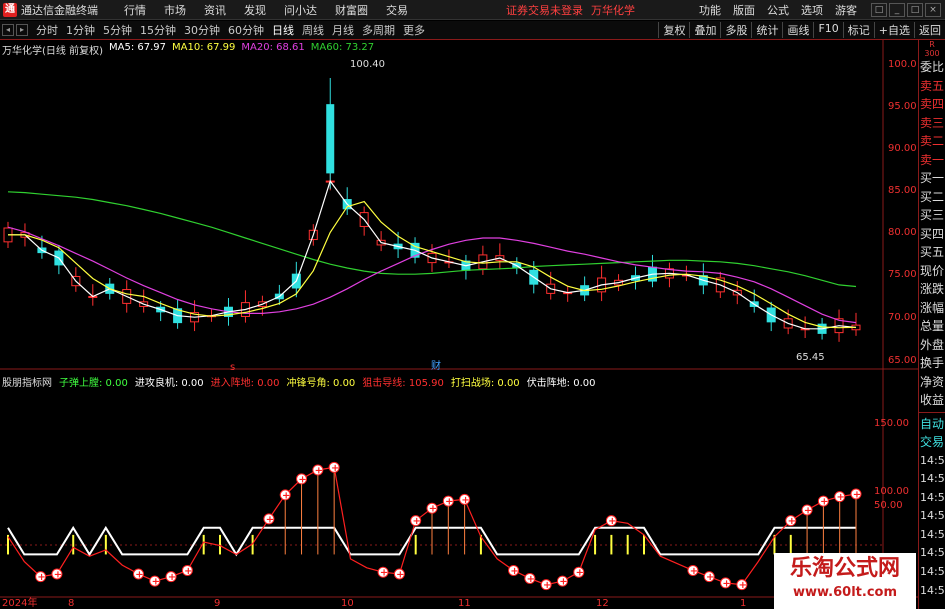 Image resolution: width=945 pixels, height=609 pixels. I want to click on app-logo-icon: 通, so click(10, 9).